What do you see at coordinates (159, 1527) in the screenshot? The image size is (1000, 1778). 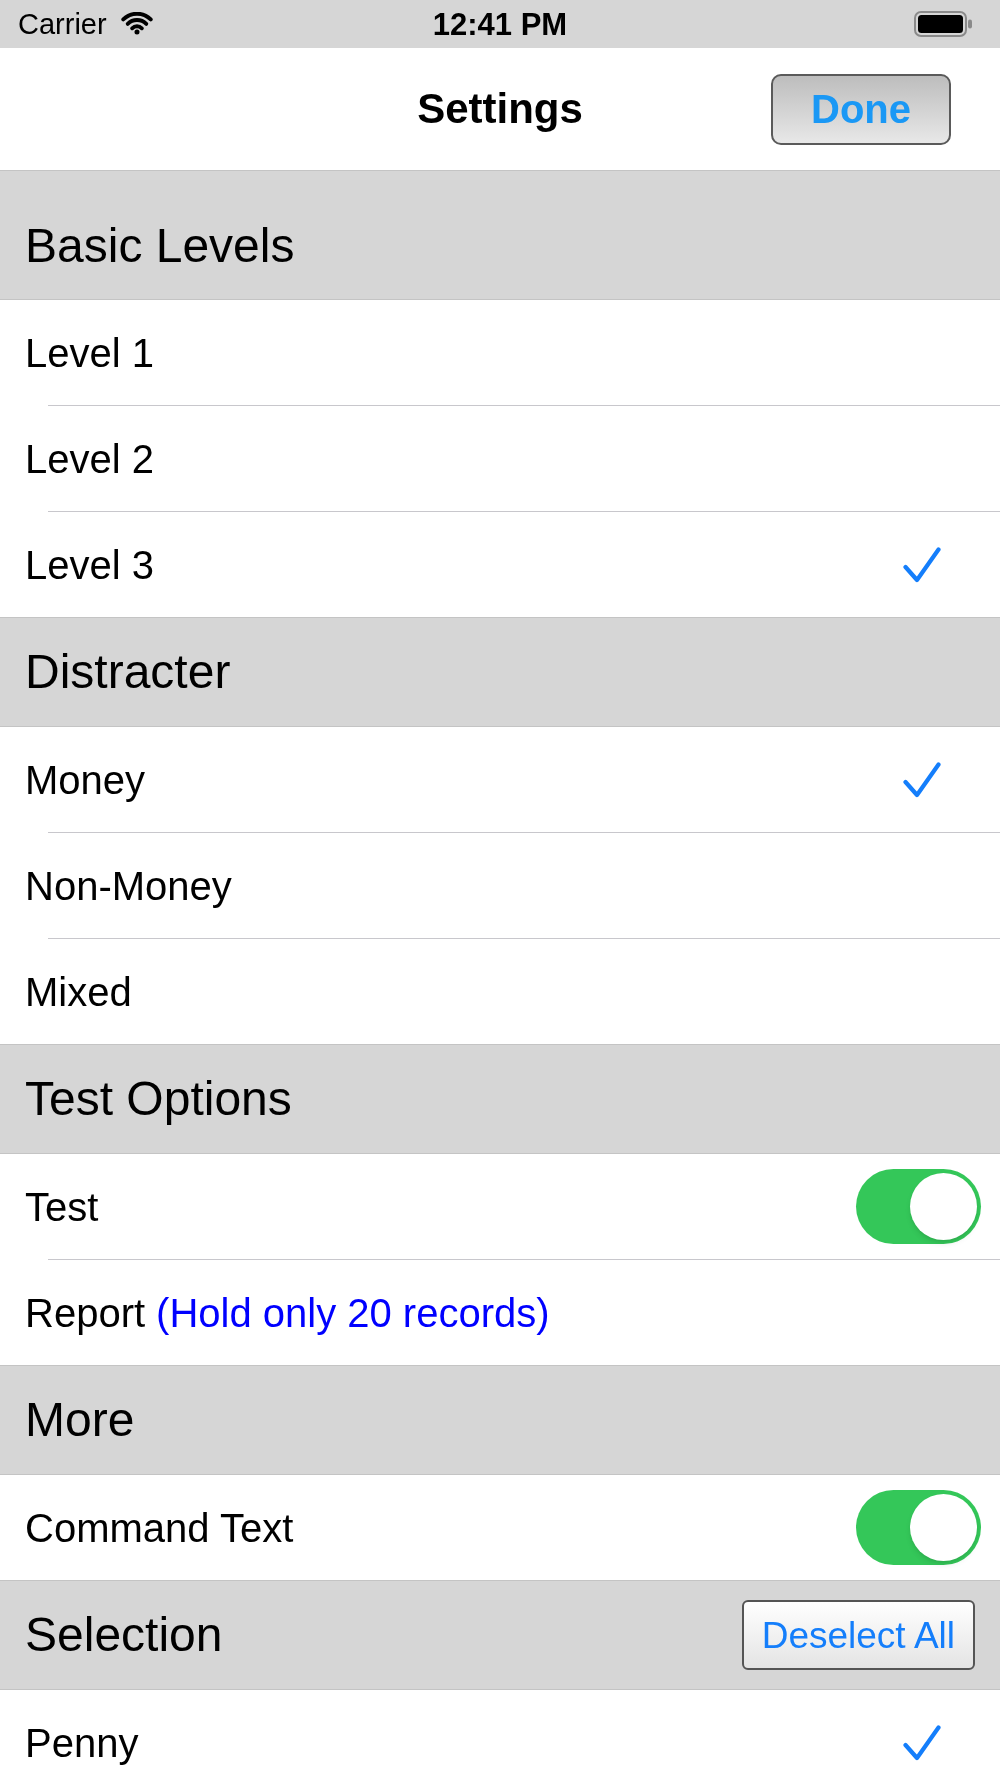 I see `row-label: Command Text` at bounding box center [159, 1527].